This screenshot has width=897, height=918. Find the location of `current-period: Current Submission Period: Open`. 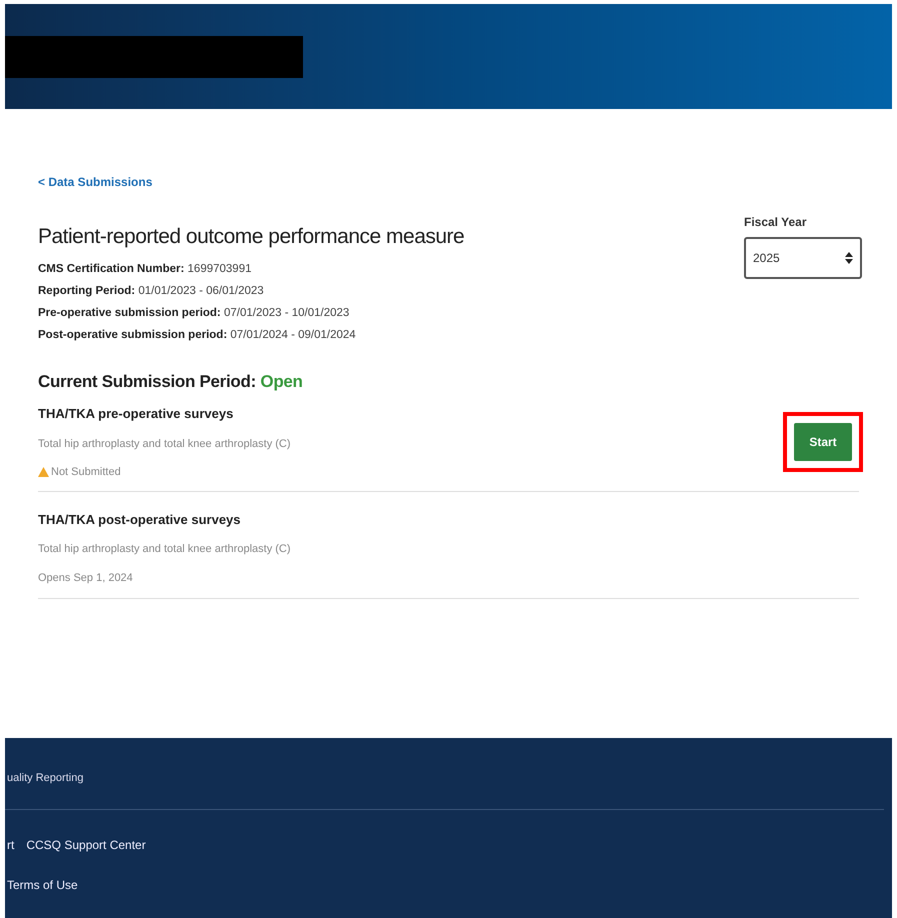

current-period: Current Submission Period: Open is located at coordinates (171, 381).